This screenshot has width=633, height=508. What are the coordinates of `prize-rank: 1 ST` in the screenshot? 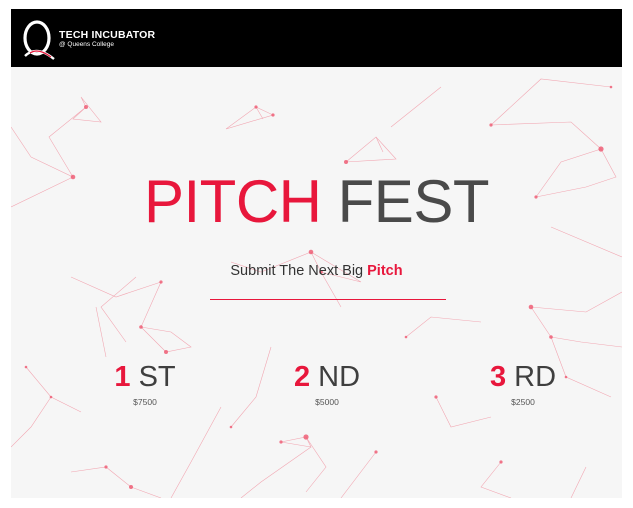 It's located at (145, 377).